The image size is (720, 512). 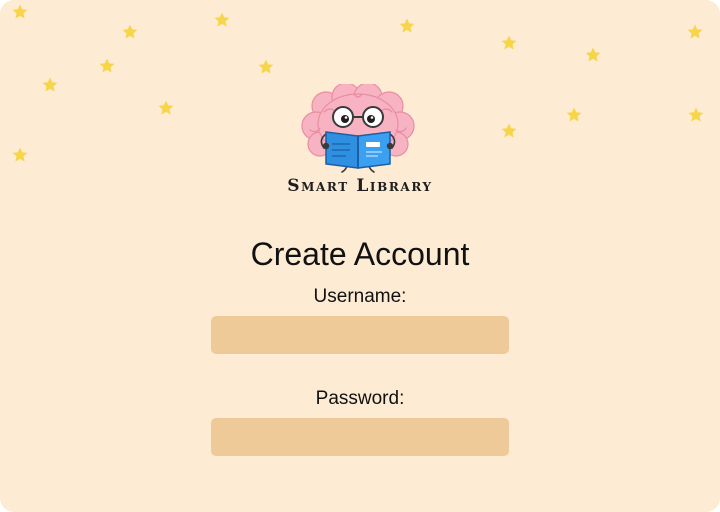 What do you see at coordinates (358, 128) in the screenshot?
I see `brain-reading-book-icon` at bounding box center [358, 128].